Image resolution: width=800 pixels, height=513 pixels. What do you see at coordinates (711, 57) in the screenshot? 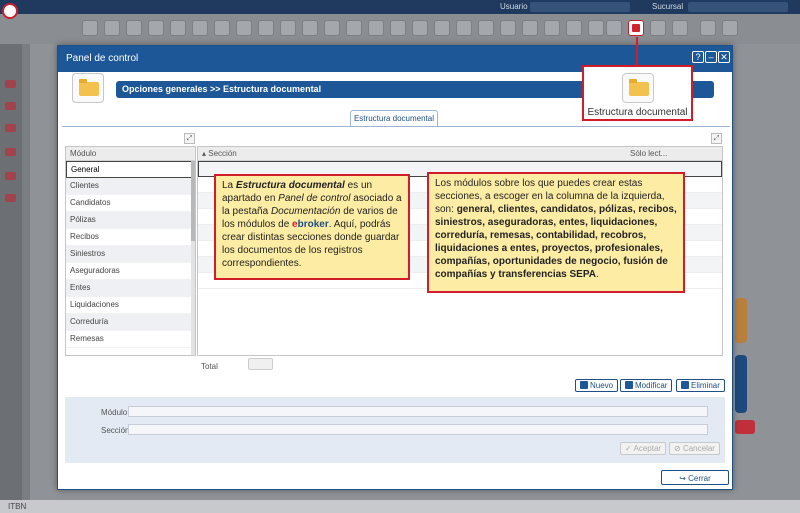
I see `minimize-button: –` at bounding box center [711, 57].